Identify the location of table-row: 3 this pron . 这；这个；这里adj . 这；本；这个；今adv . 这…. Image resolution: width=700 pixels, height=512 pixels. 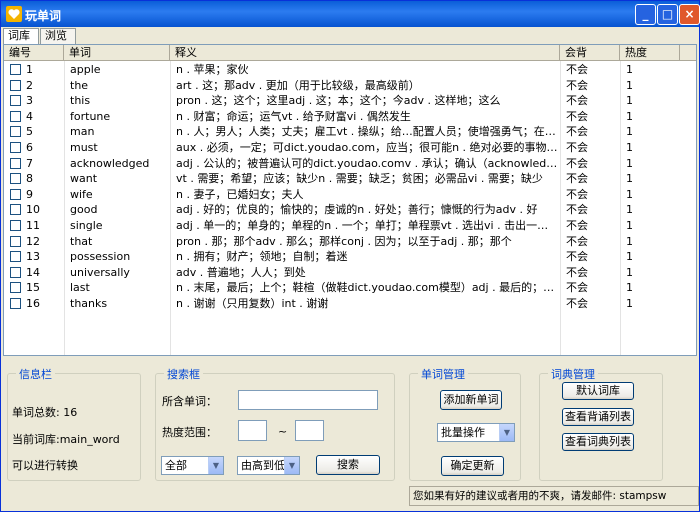
(350, 101).